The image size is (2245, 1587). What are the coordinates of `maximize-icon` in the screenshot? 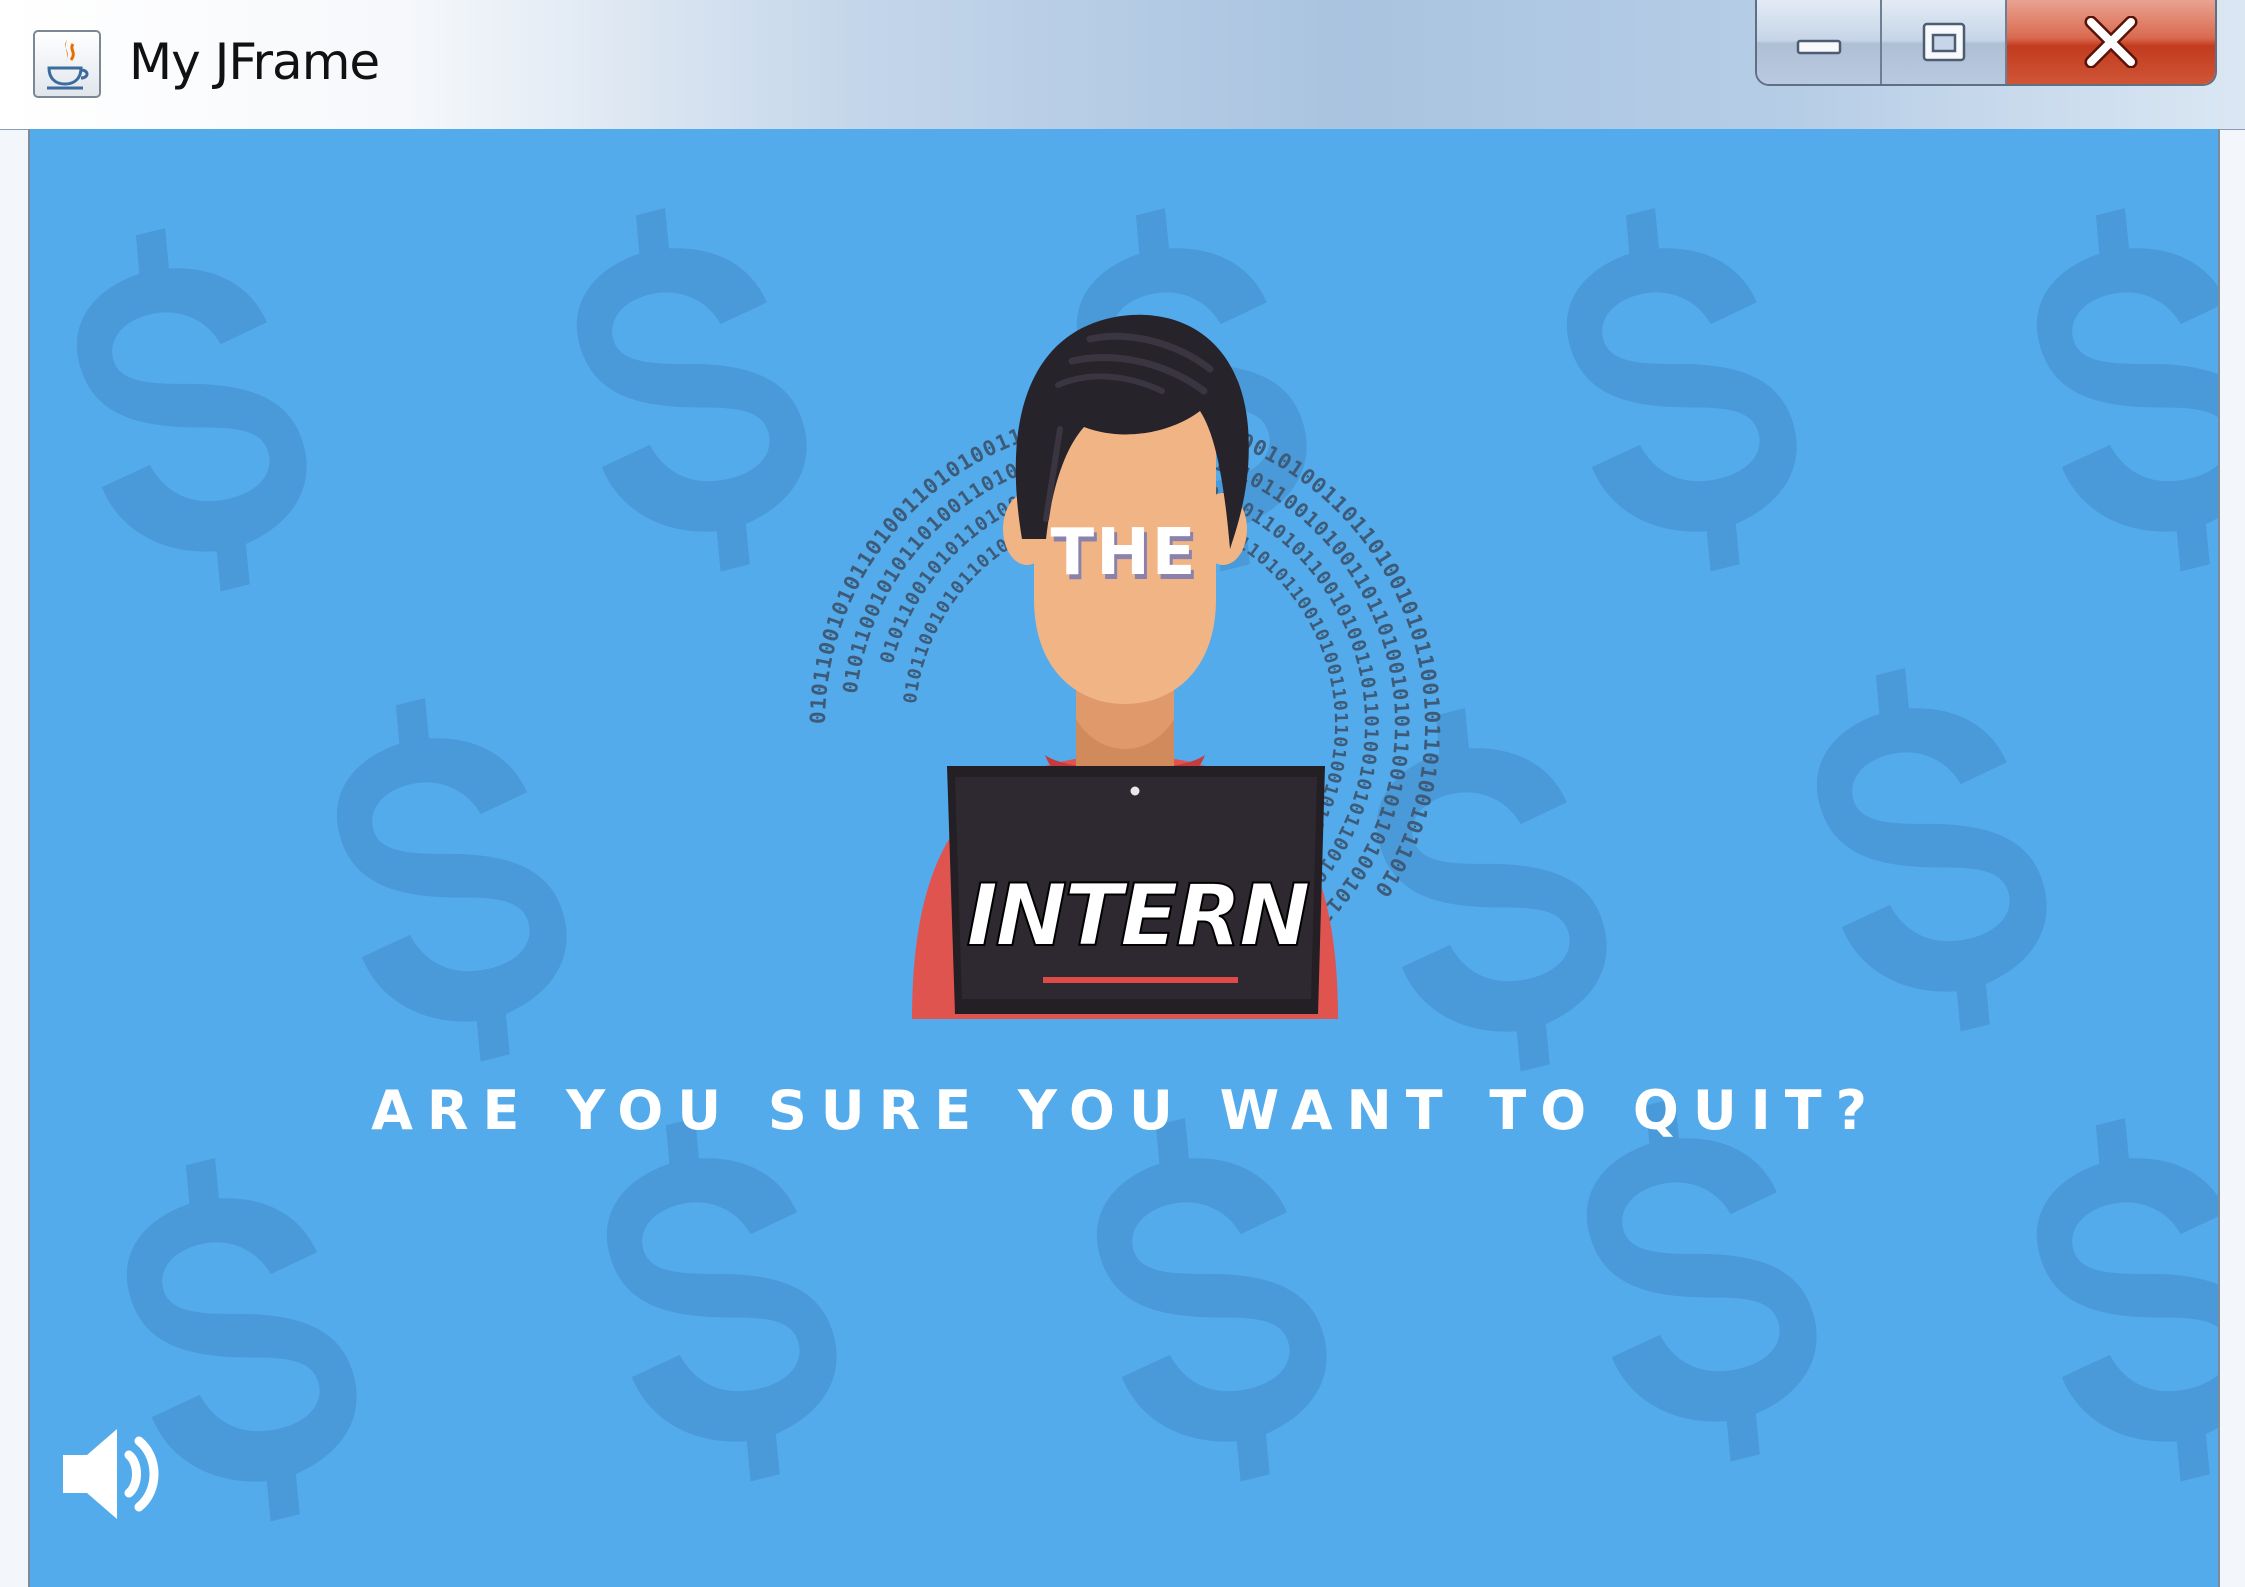 It's located at (1943, 42).